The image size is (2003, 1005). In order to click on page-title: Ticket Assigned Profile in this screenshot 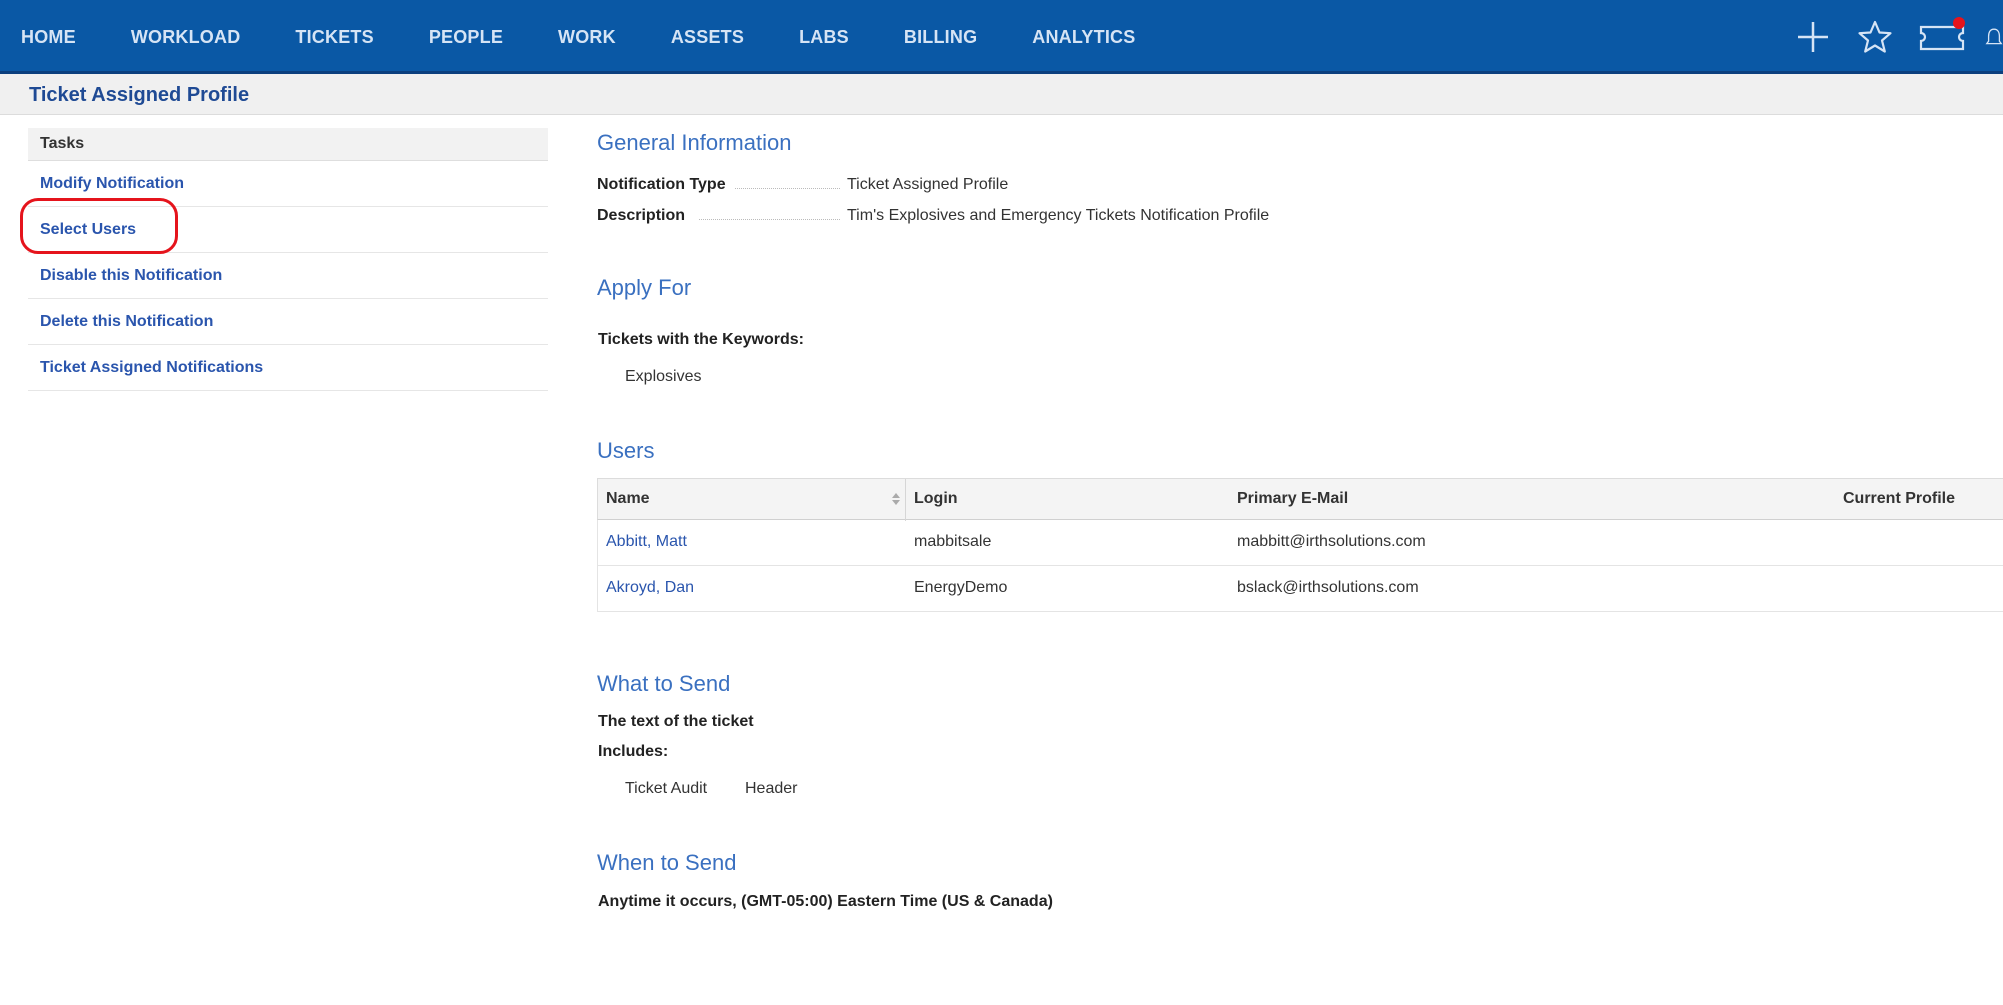, I will do `click(139, 95)`.